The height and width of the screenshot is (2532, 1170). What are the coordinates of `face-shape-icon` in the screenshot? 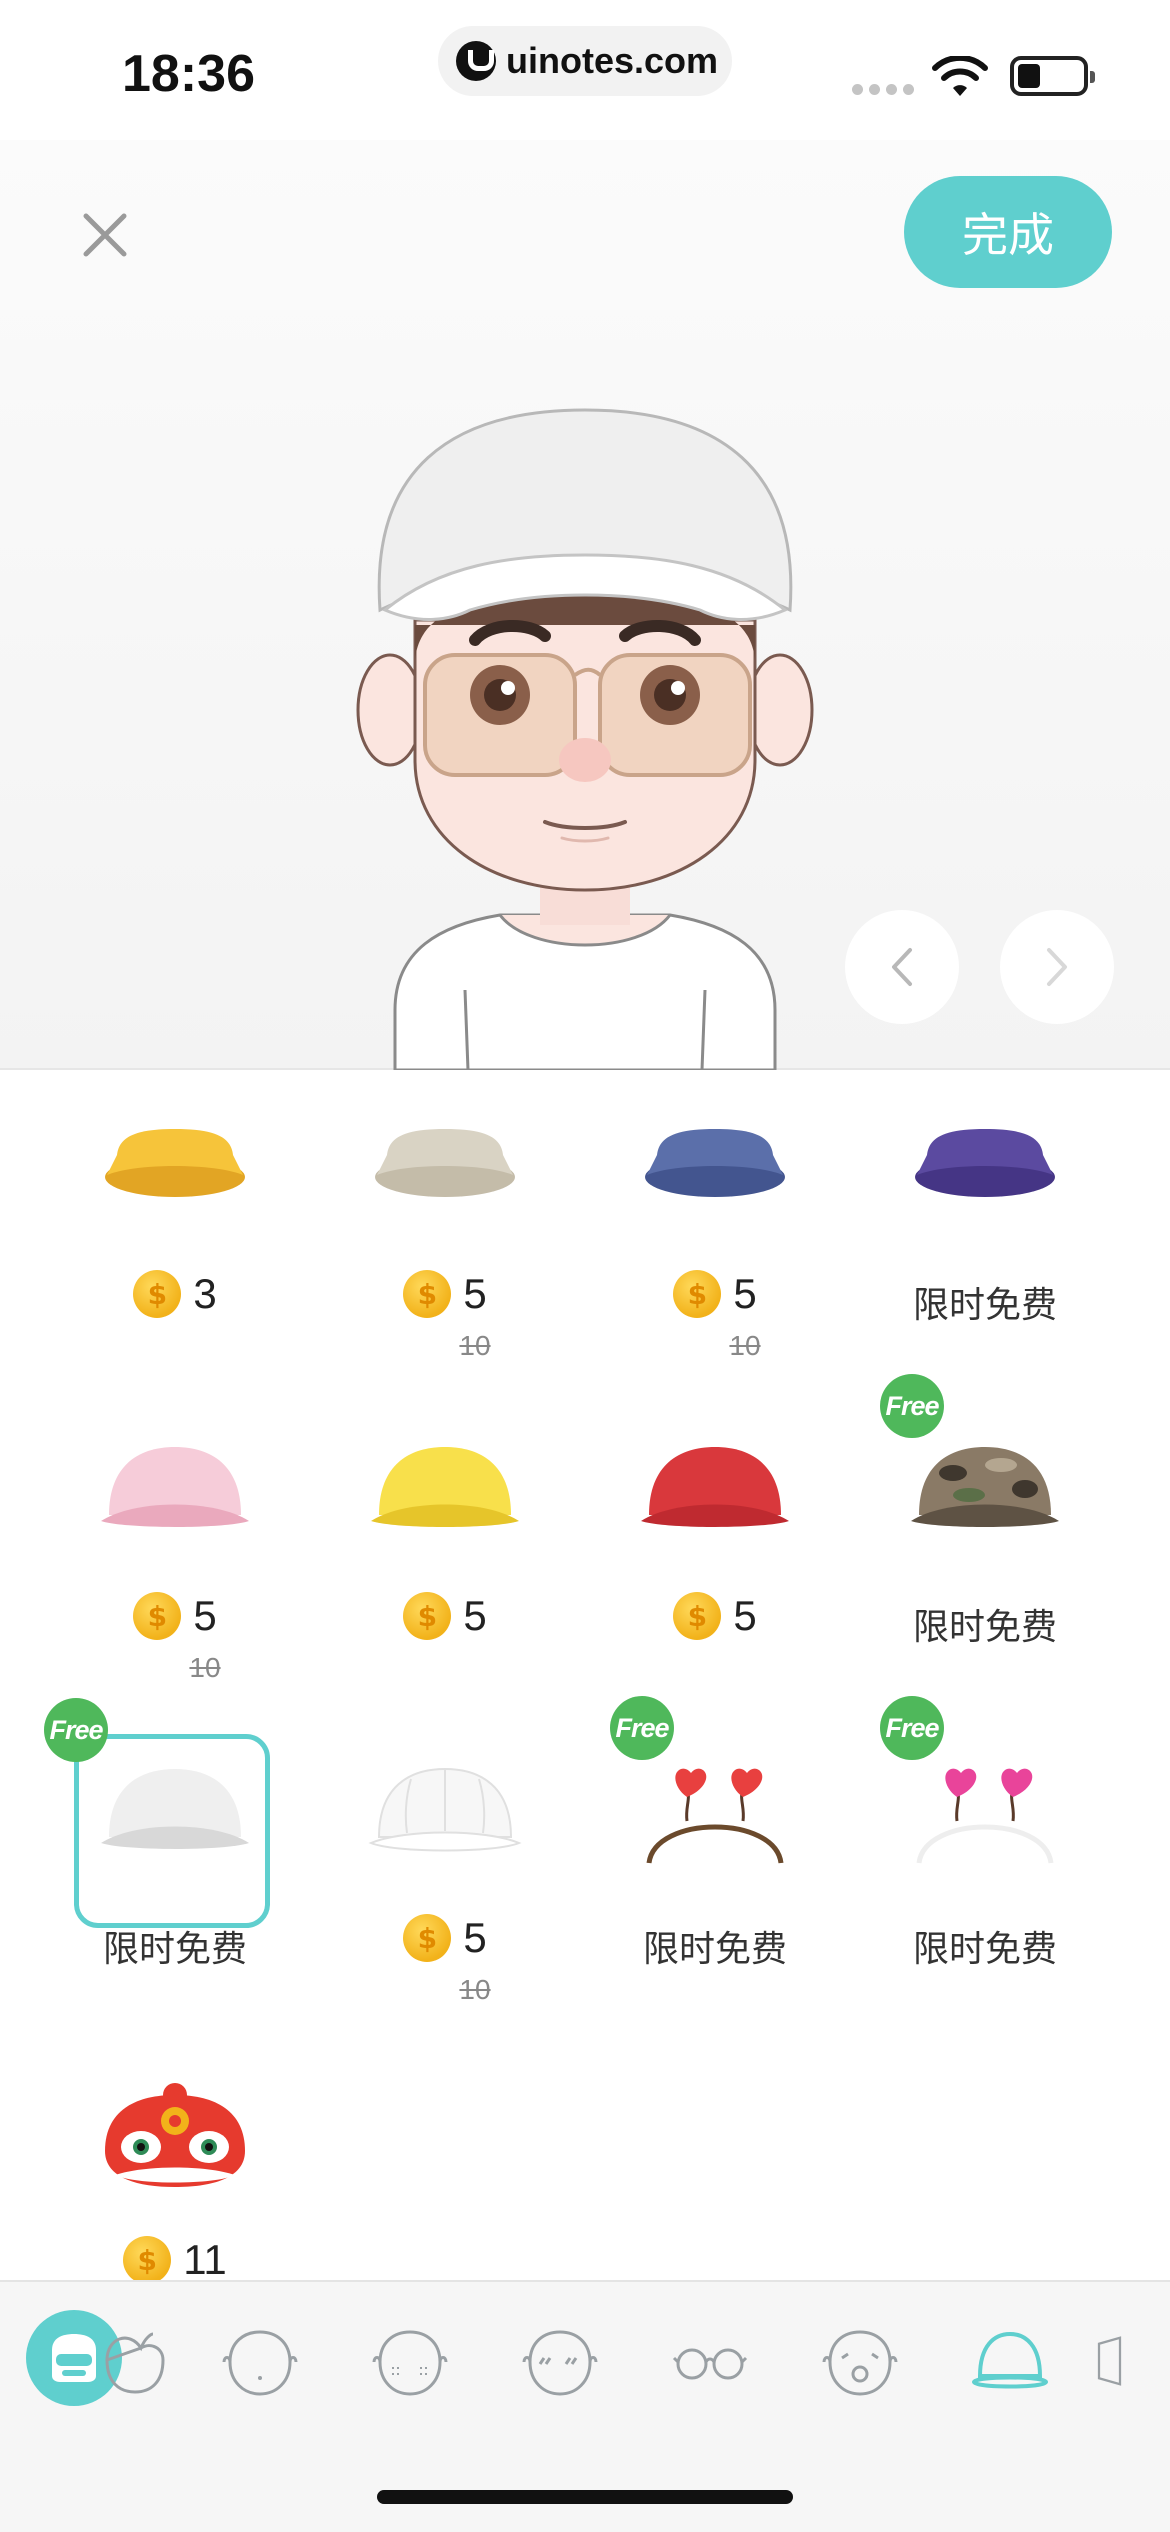 It's located at (135, 2363).